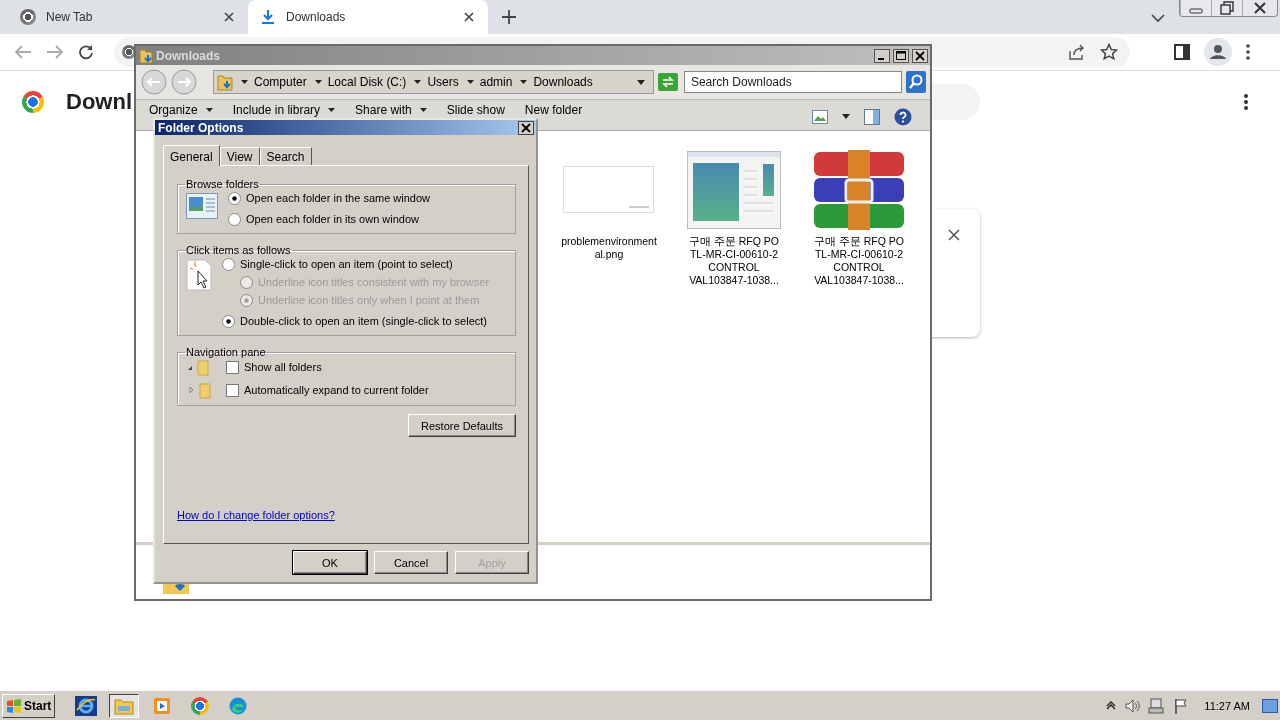 The height and width of the screenshot is (720, 1280). What do you see at coordinates (496, 82) in the screenshot?
I see `breadcrumb-item: admin` at bounding box center [496, 82].